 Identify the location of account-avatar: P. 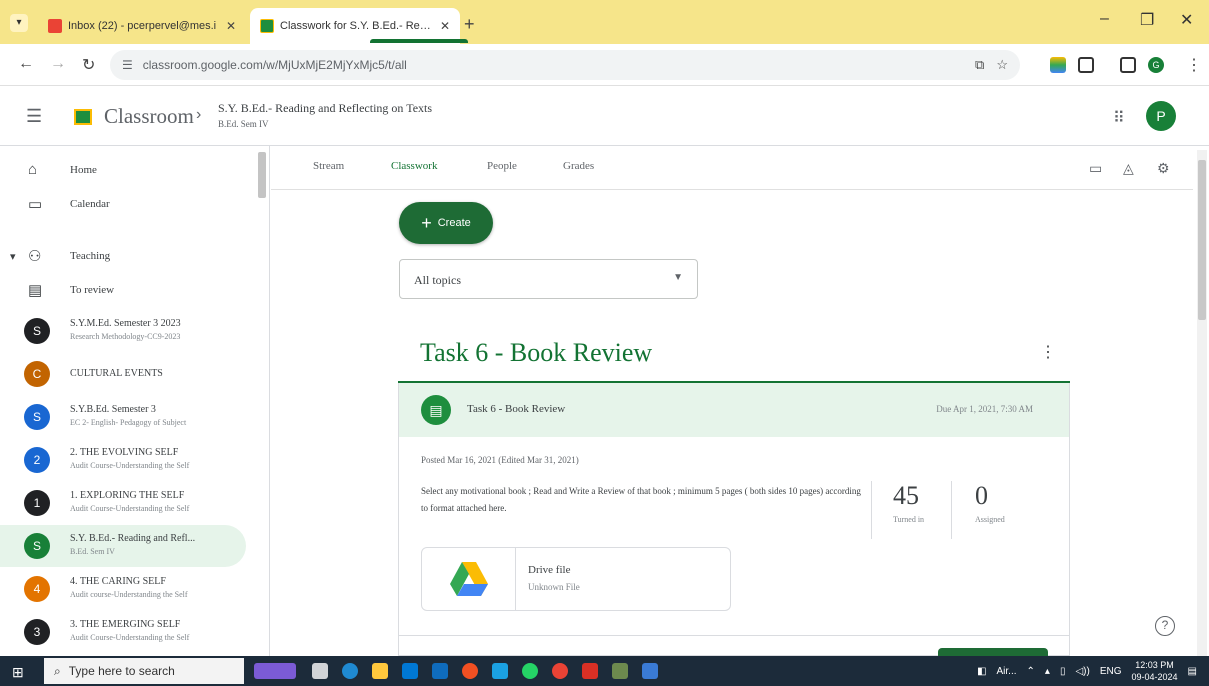
(1161, 116).